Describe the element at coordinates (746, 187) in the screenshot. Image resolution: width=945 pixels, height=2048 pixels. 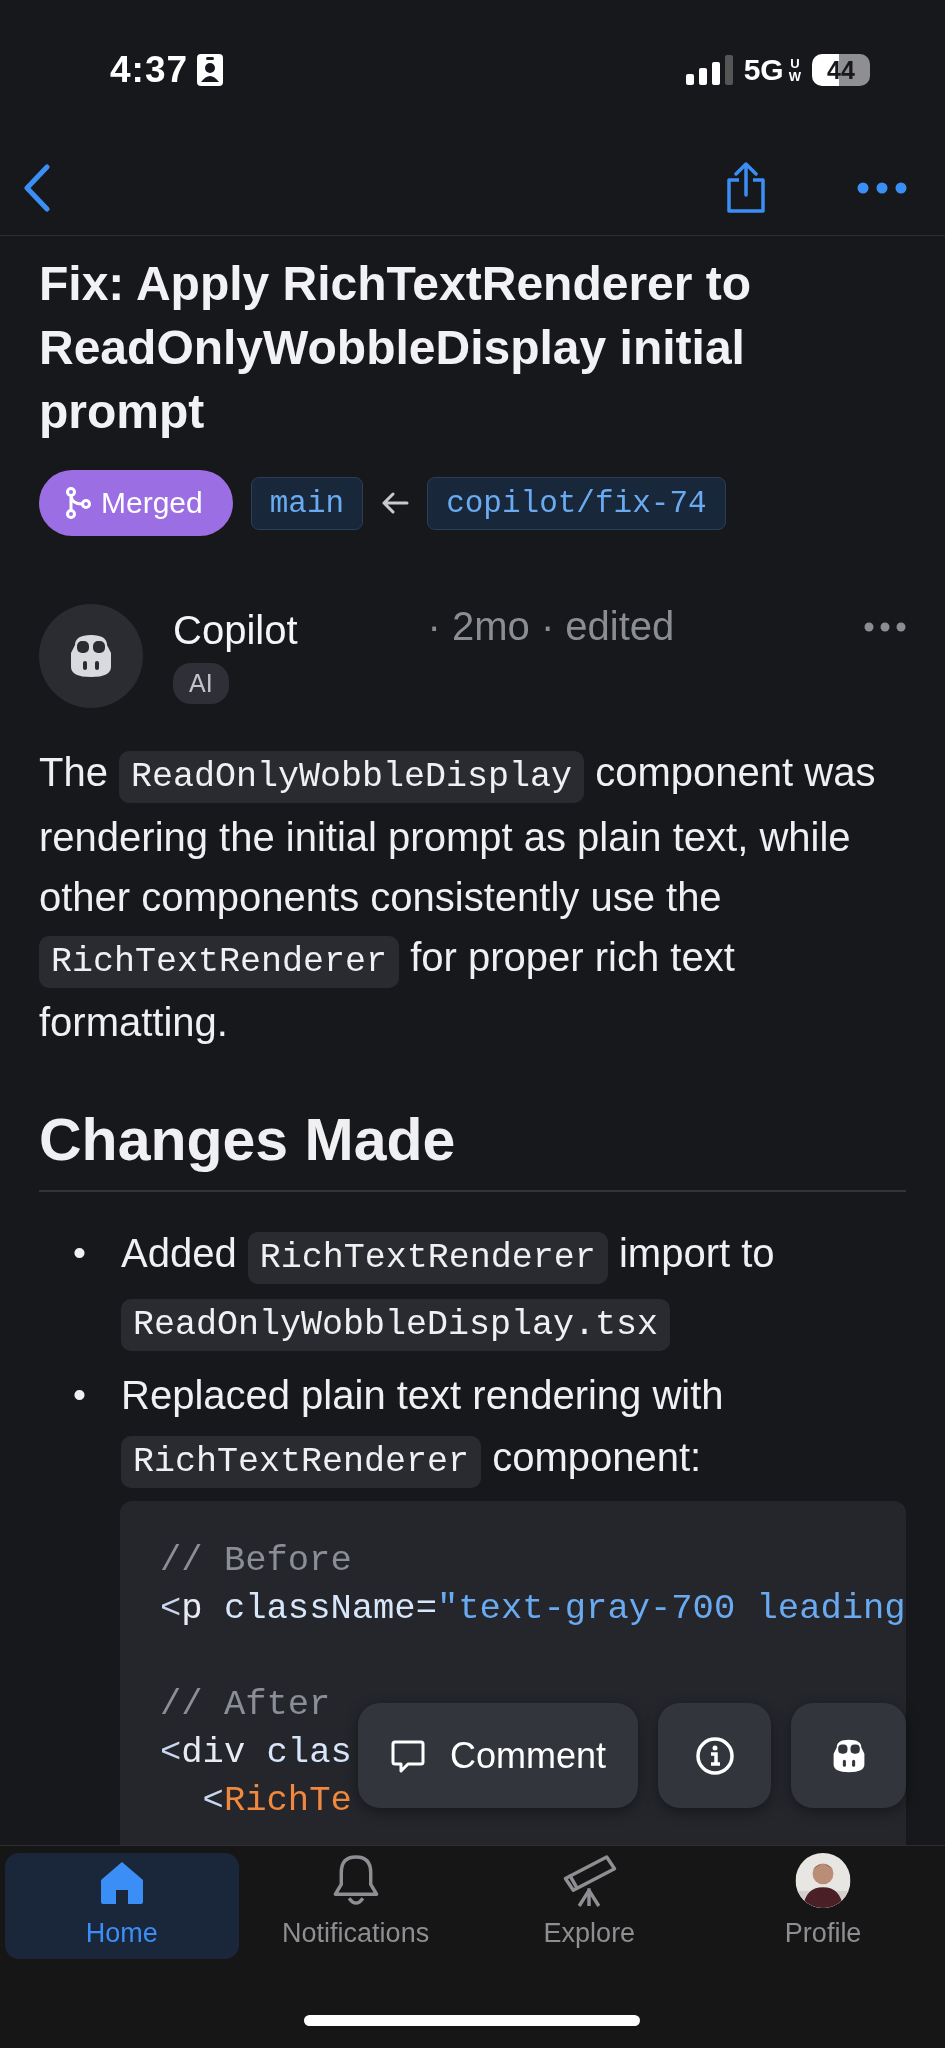
I see `share-icon` at that location.